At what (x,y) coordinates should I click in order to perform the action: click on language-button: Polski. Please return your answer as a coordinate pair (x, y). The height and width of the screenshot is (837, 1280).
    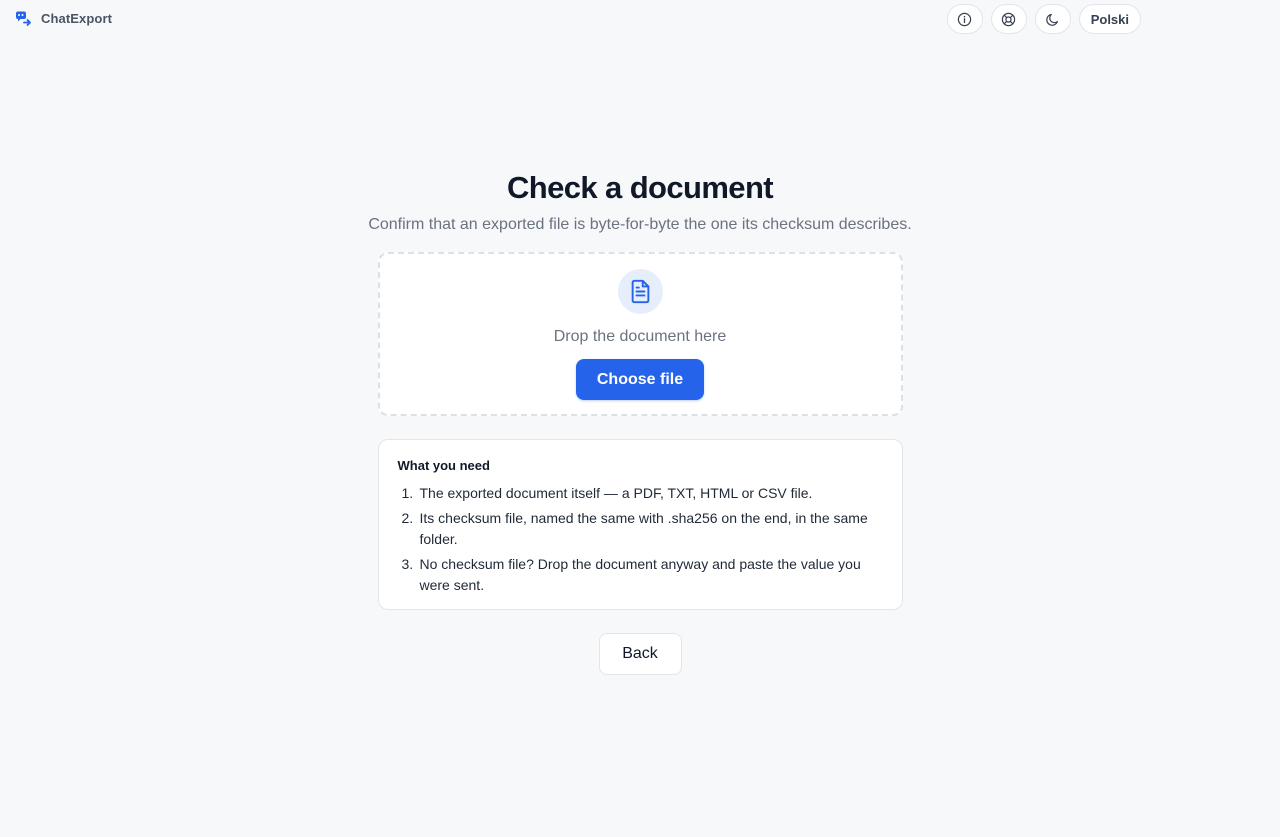
    Looking at the image, I should click on (1109, 19).